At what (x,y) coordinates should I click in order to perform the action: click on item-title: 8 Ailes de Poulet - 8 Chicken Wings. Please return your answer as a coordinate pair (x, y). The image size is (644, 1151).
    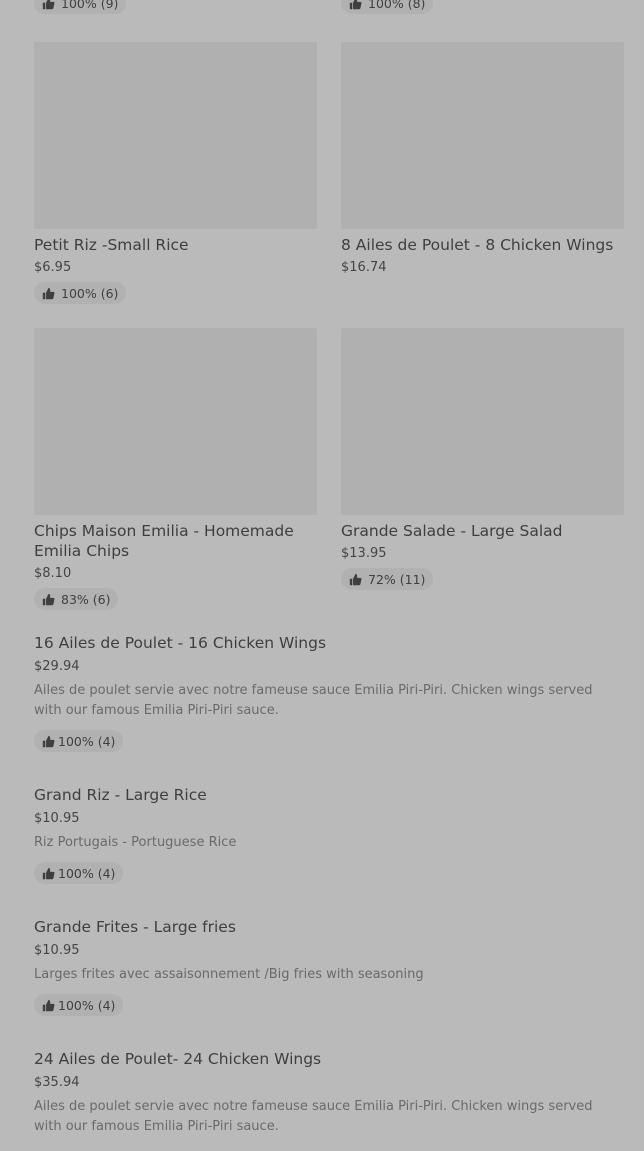
    Looking at the image, I should click on (477, 245).